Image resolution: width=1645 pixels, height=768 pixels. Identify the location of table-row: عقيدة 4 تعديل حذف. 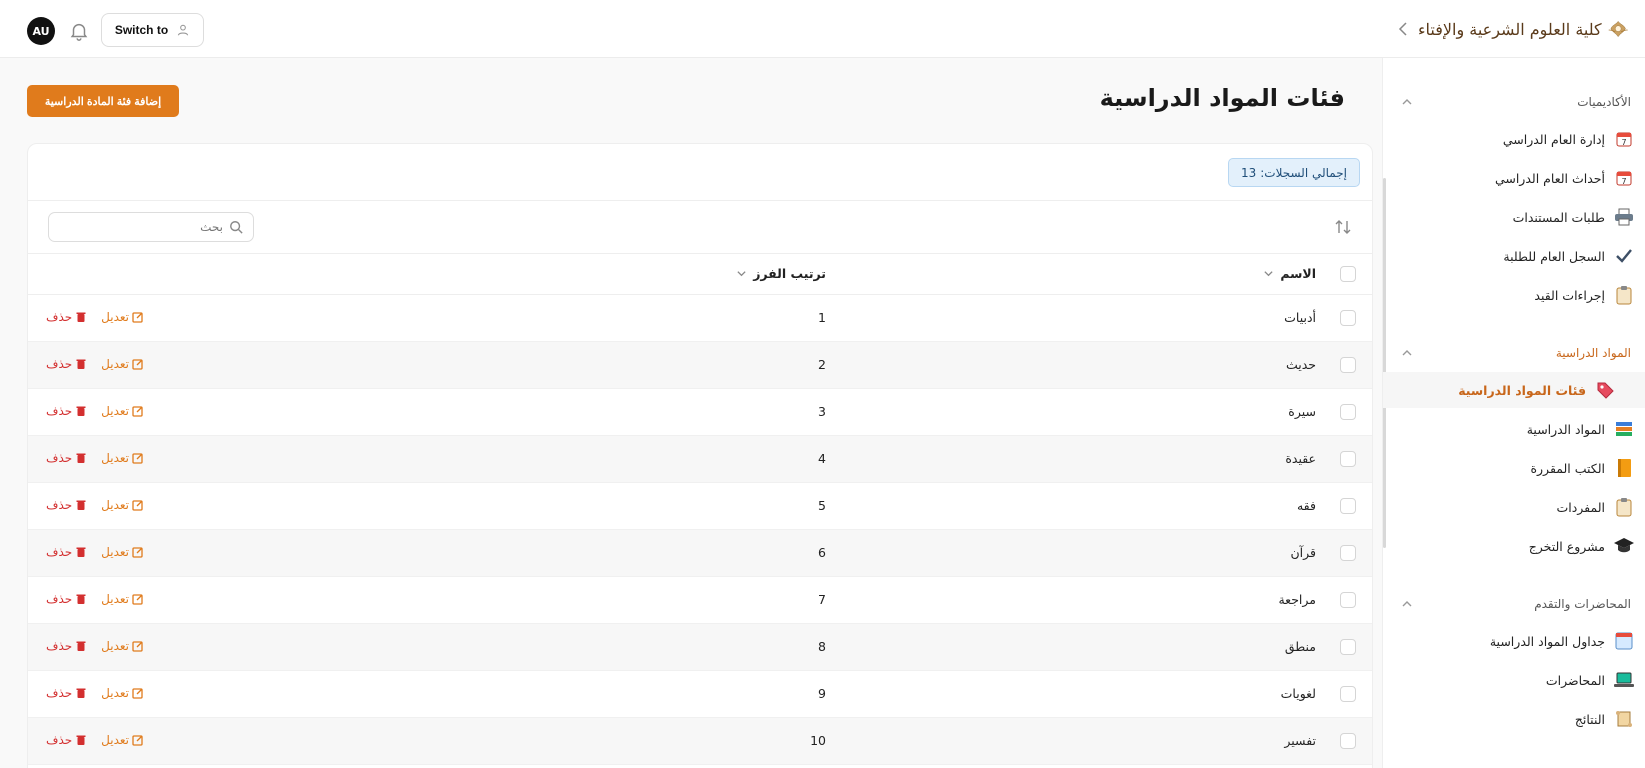
(700, 459).